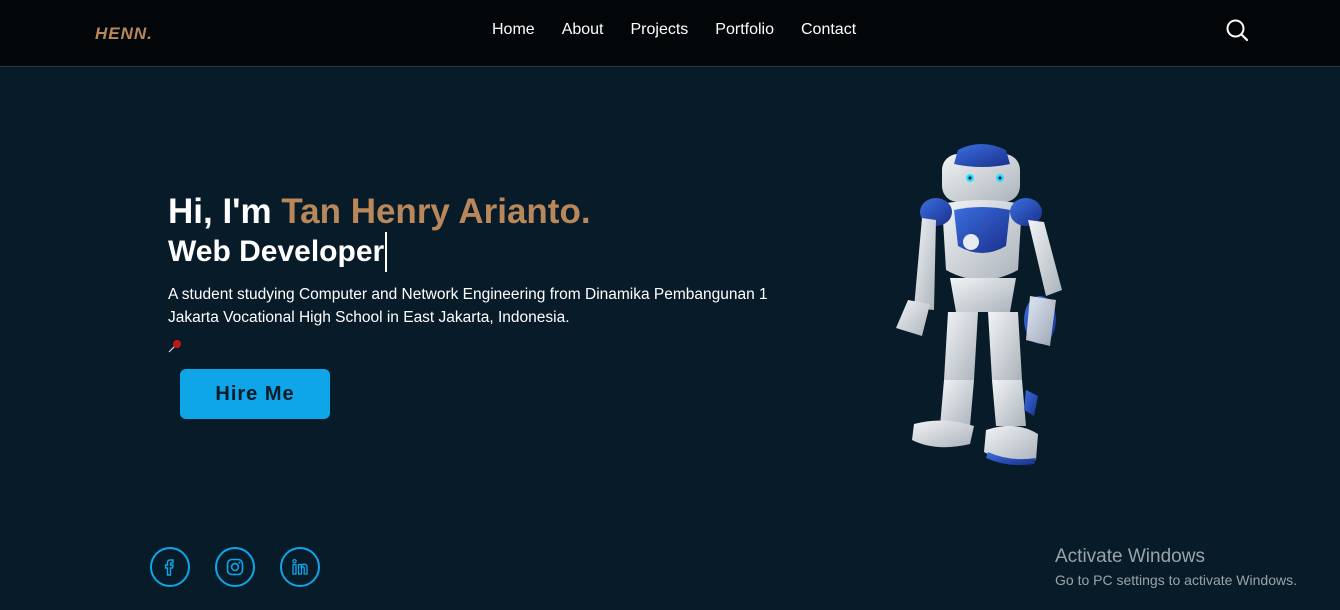 The height and width of the screenshot is (610, 1340). I want to click on nav-projects: Projects, so click(660, 30).